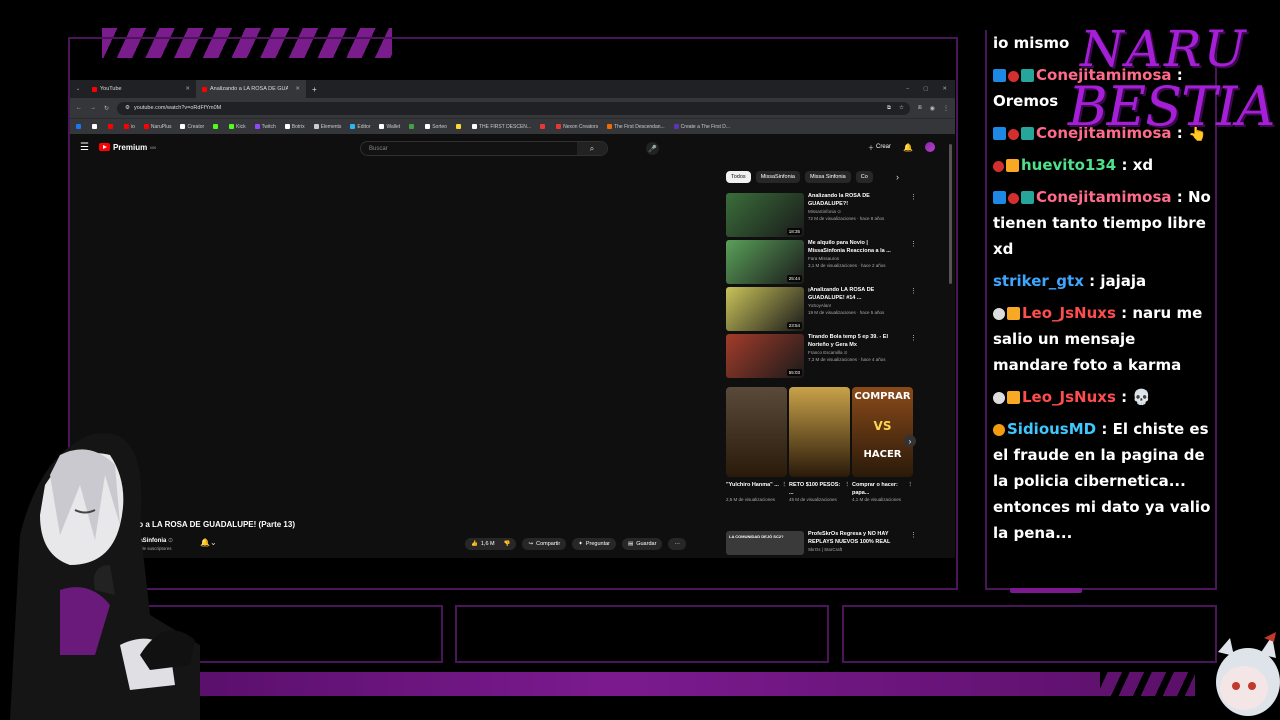 The height and width of the screenshot is (720, 1280). Describe the element at coordinates (436, 127) in the screenshot. I see `bookmark-item: Sorteo` at that location.